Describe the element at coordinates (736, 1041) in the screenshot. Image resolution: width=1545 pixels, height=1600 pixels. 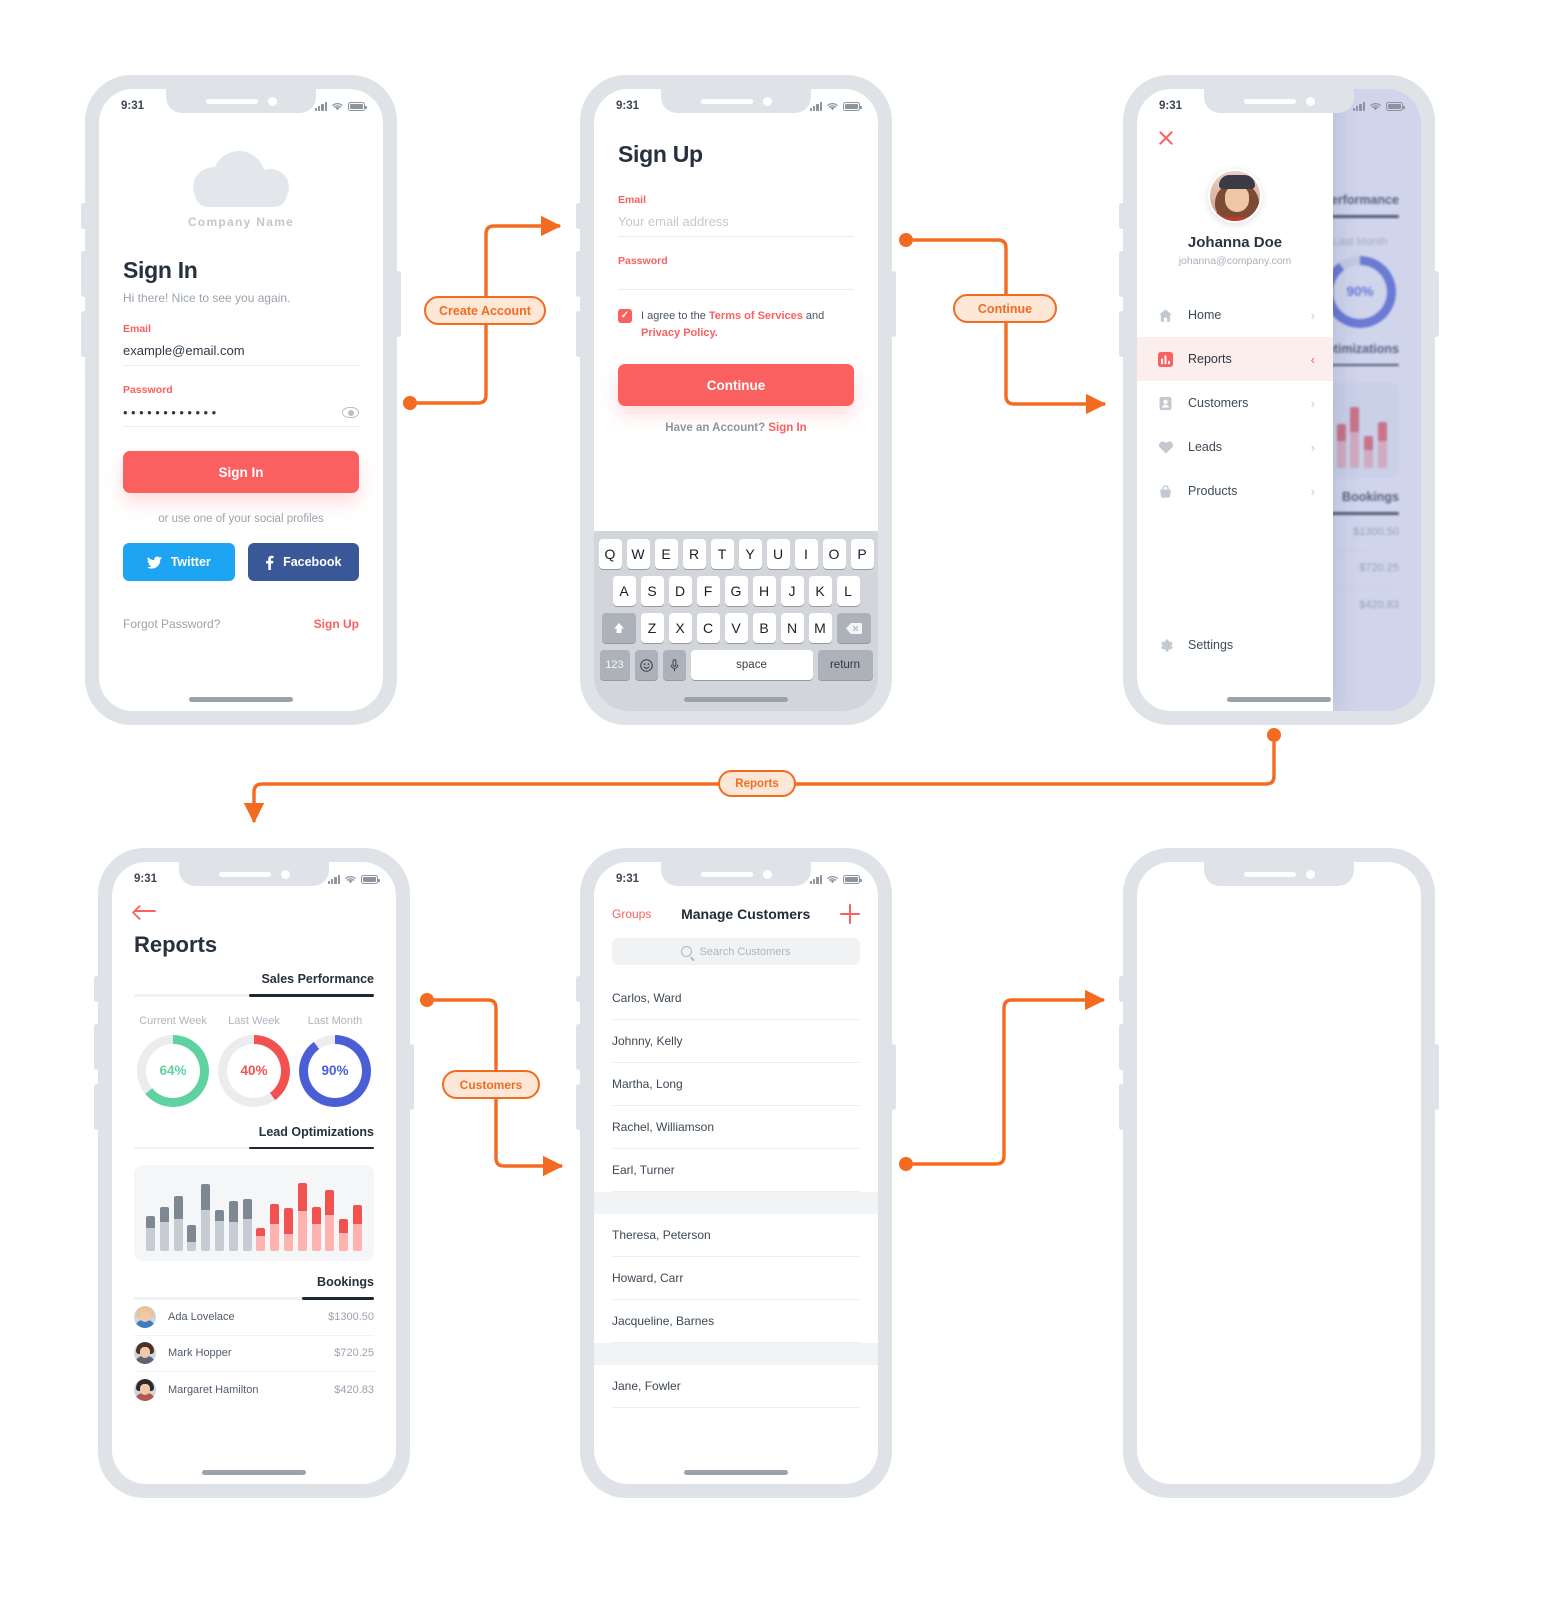
I see `customer-row: Johnny, Kelly` at that location.